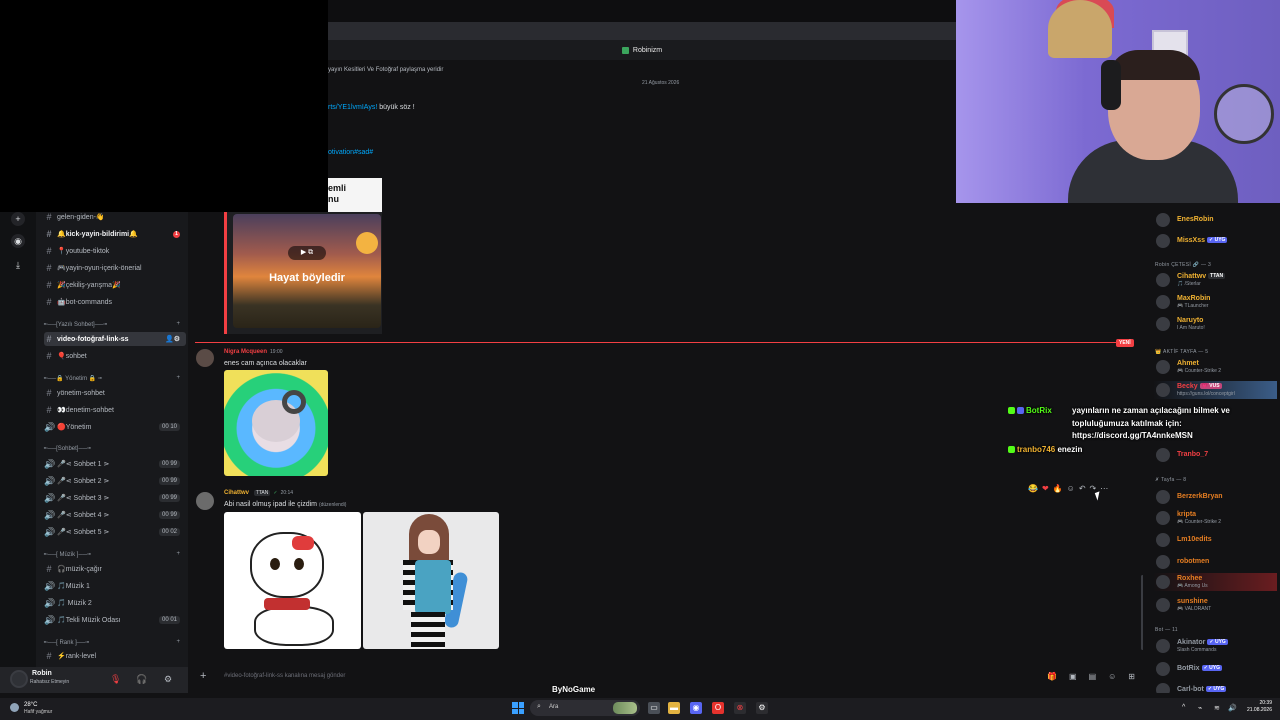 This screenshot has width=1280, height=720. I want to click on channel-item: # 🔔kick-yayin-bildirimi🔔 1, so click(115, 234).